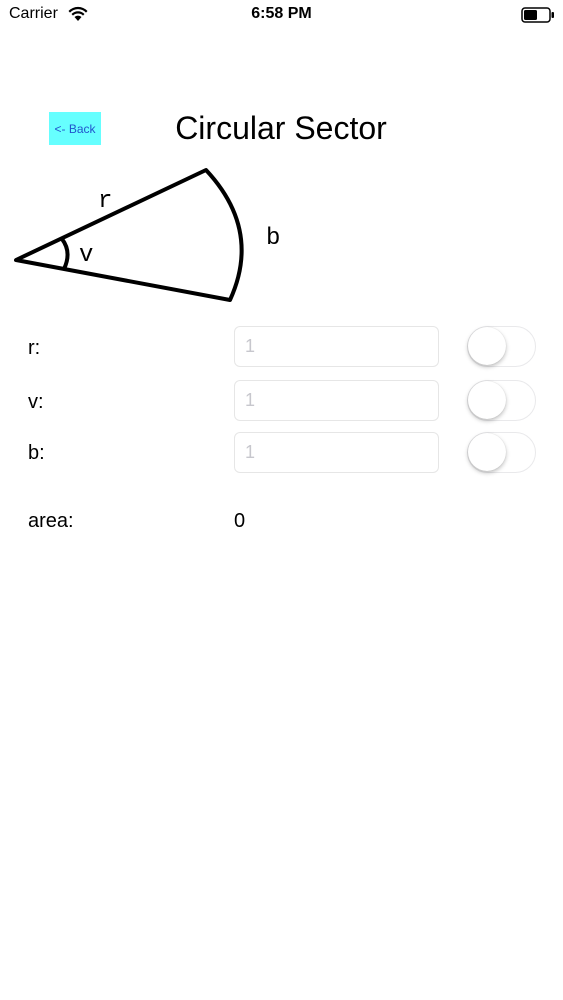 The width and height of the screenshot is (563, 1000). I want to click on status-bar: Carrier 6:58 PM, so click(281, 15).